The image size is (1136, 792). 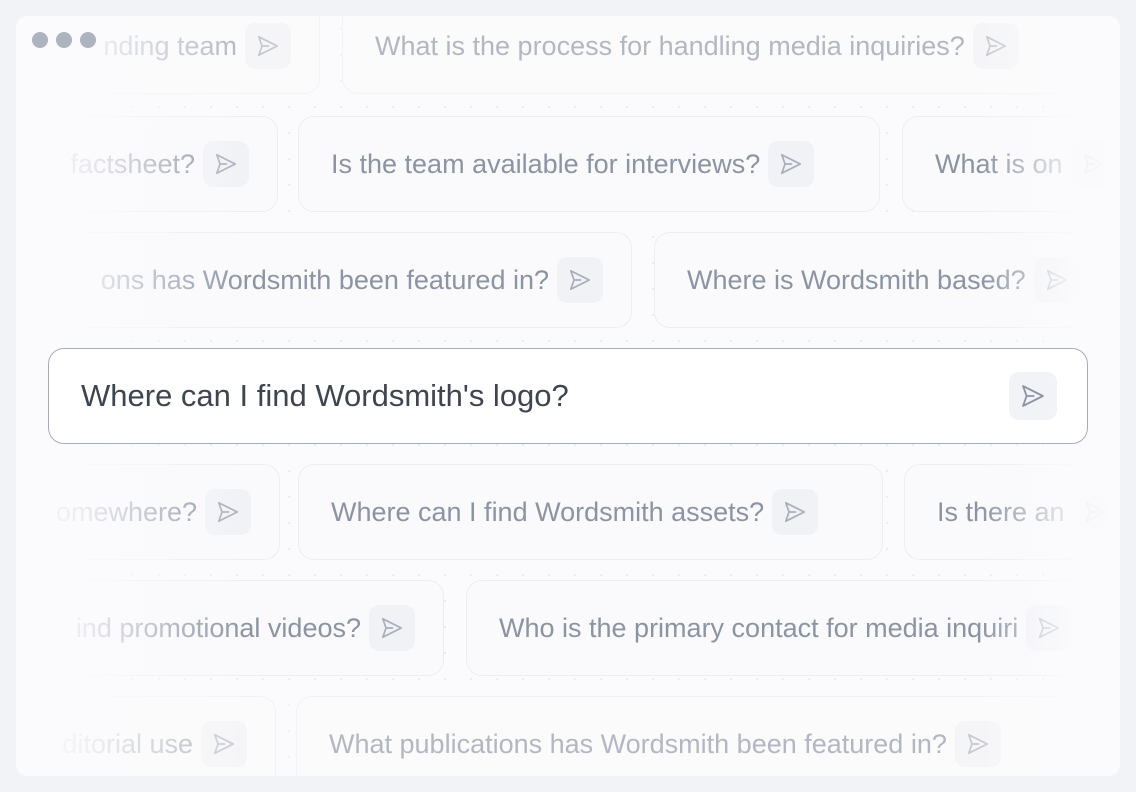 I want to click on suggestion-chip: omewhere?, so click(x=148, y=512).